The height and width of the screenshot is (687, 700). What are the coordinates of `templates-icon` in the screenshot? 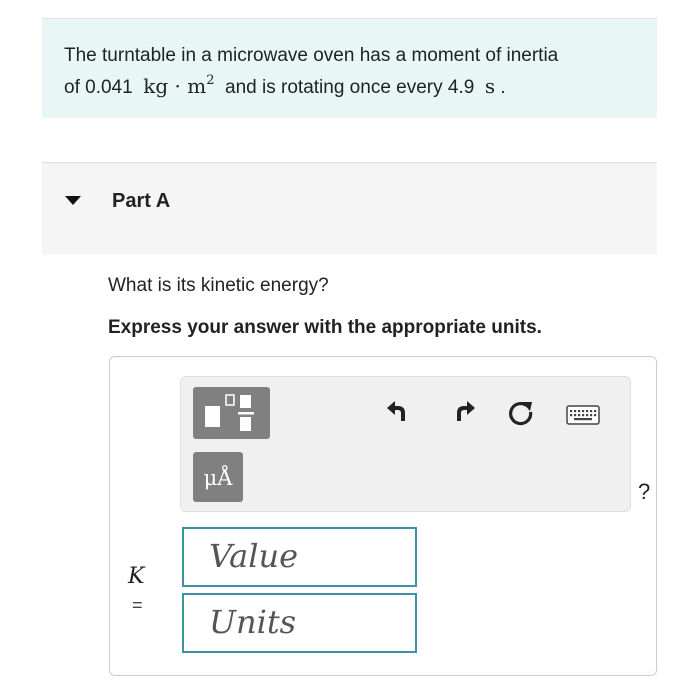 It's located at (229, 412).